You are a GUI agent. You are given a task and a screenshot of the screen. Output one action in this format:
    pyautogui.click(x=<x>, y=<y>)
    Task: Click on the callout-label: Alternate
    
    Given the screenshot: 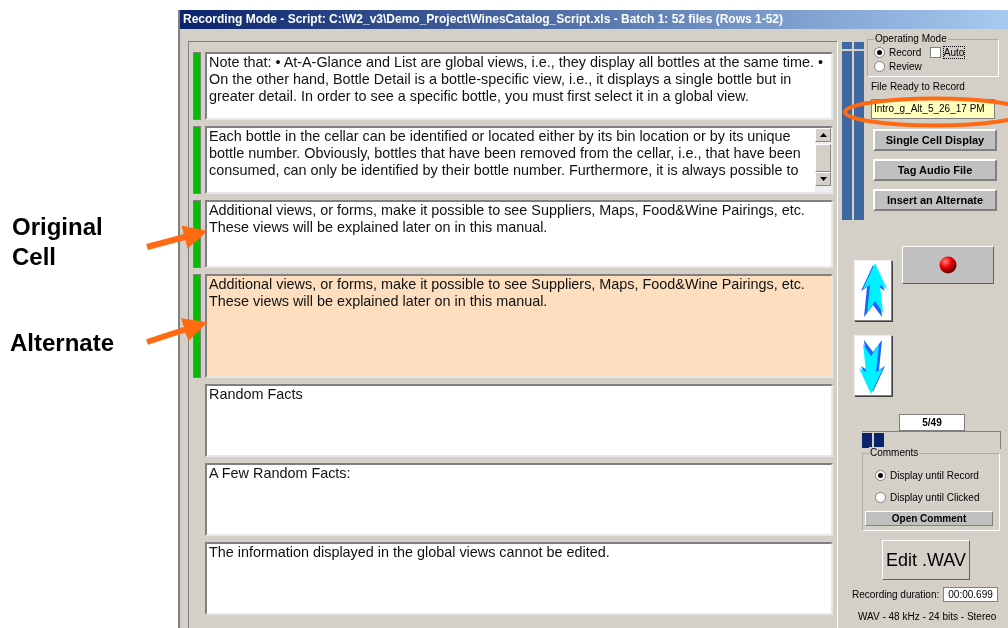 What is the action you would take?
    pyautogui.click(x=62, y=343)
    